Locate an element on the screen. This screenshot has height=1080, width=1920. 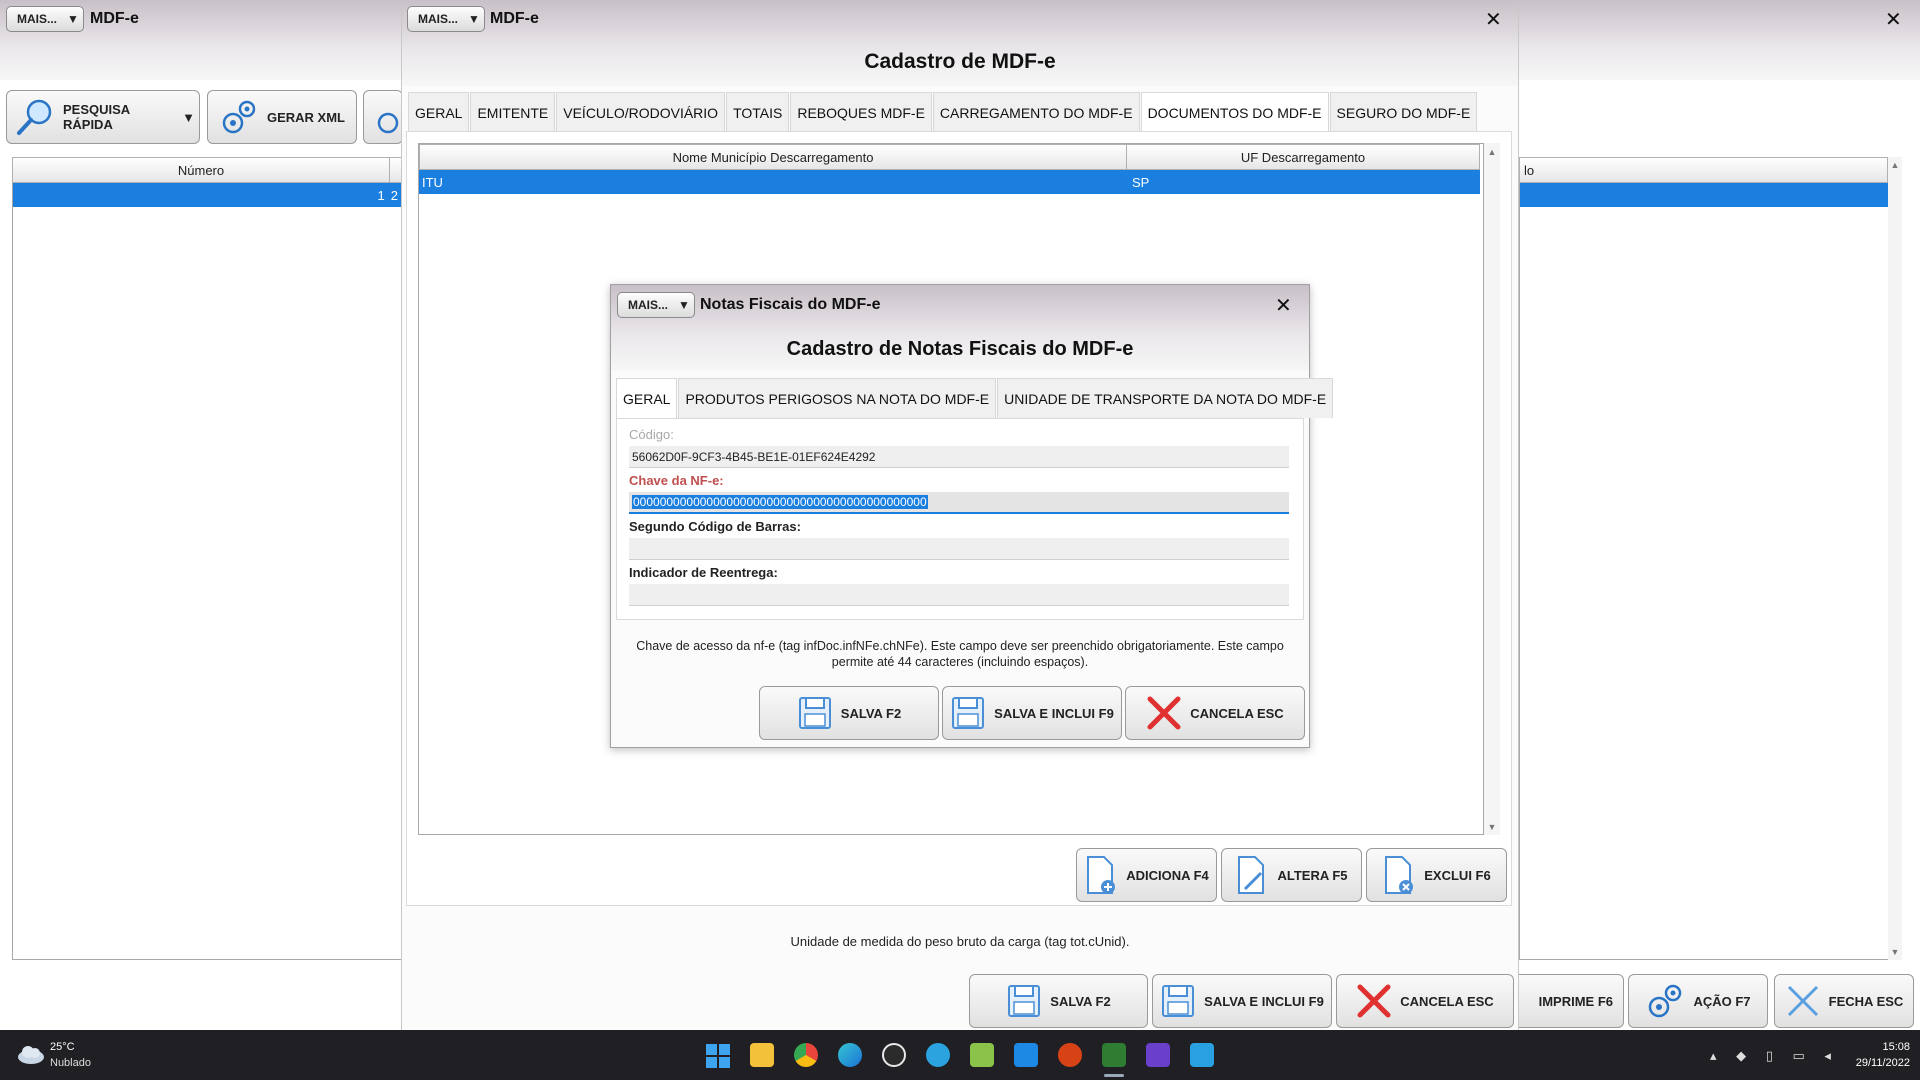
table-row: 1 2 is located at coordinates (207, 195).